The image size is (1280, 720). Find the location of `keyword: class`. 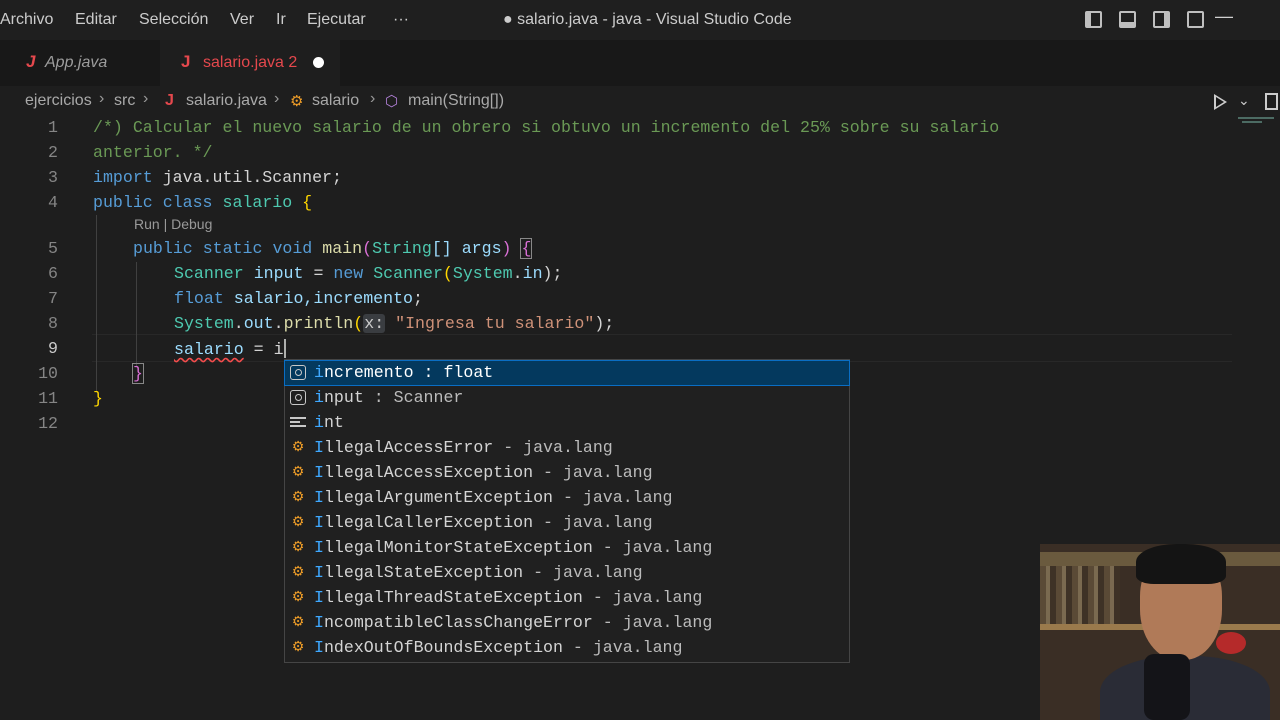

keyword: class is located at coordinates (187, 202).